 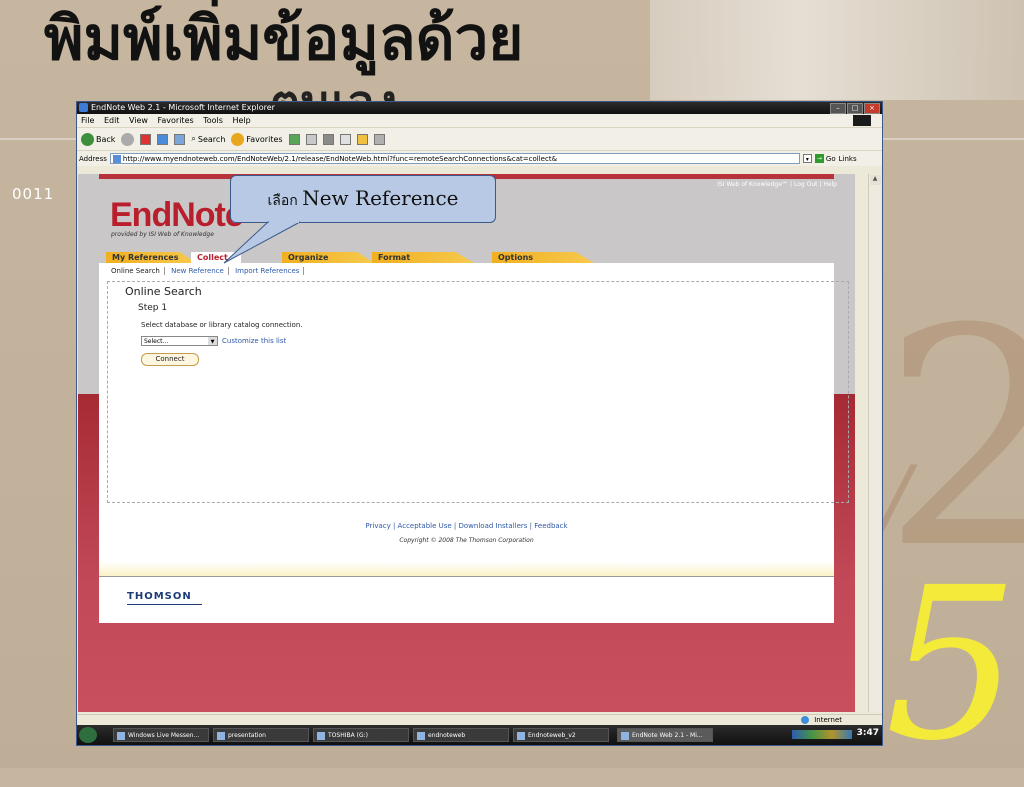 What do you see at coordinates (804, 720) in the screenshot?
I see `globe-icon` at bounding box center [804, 720].